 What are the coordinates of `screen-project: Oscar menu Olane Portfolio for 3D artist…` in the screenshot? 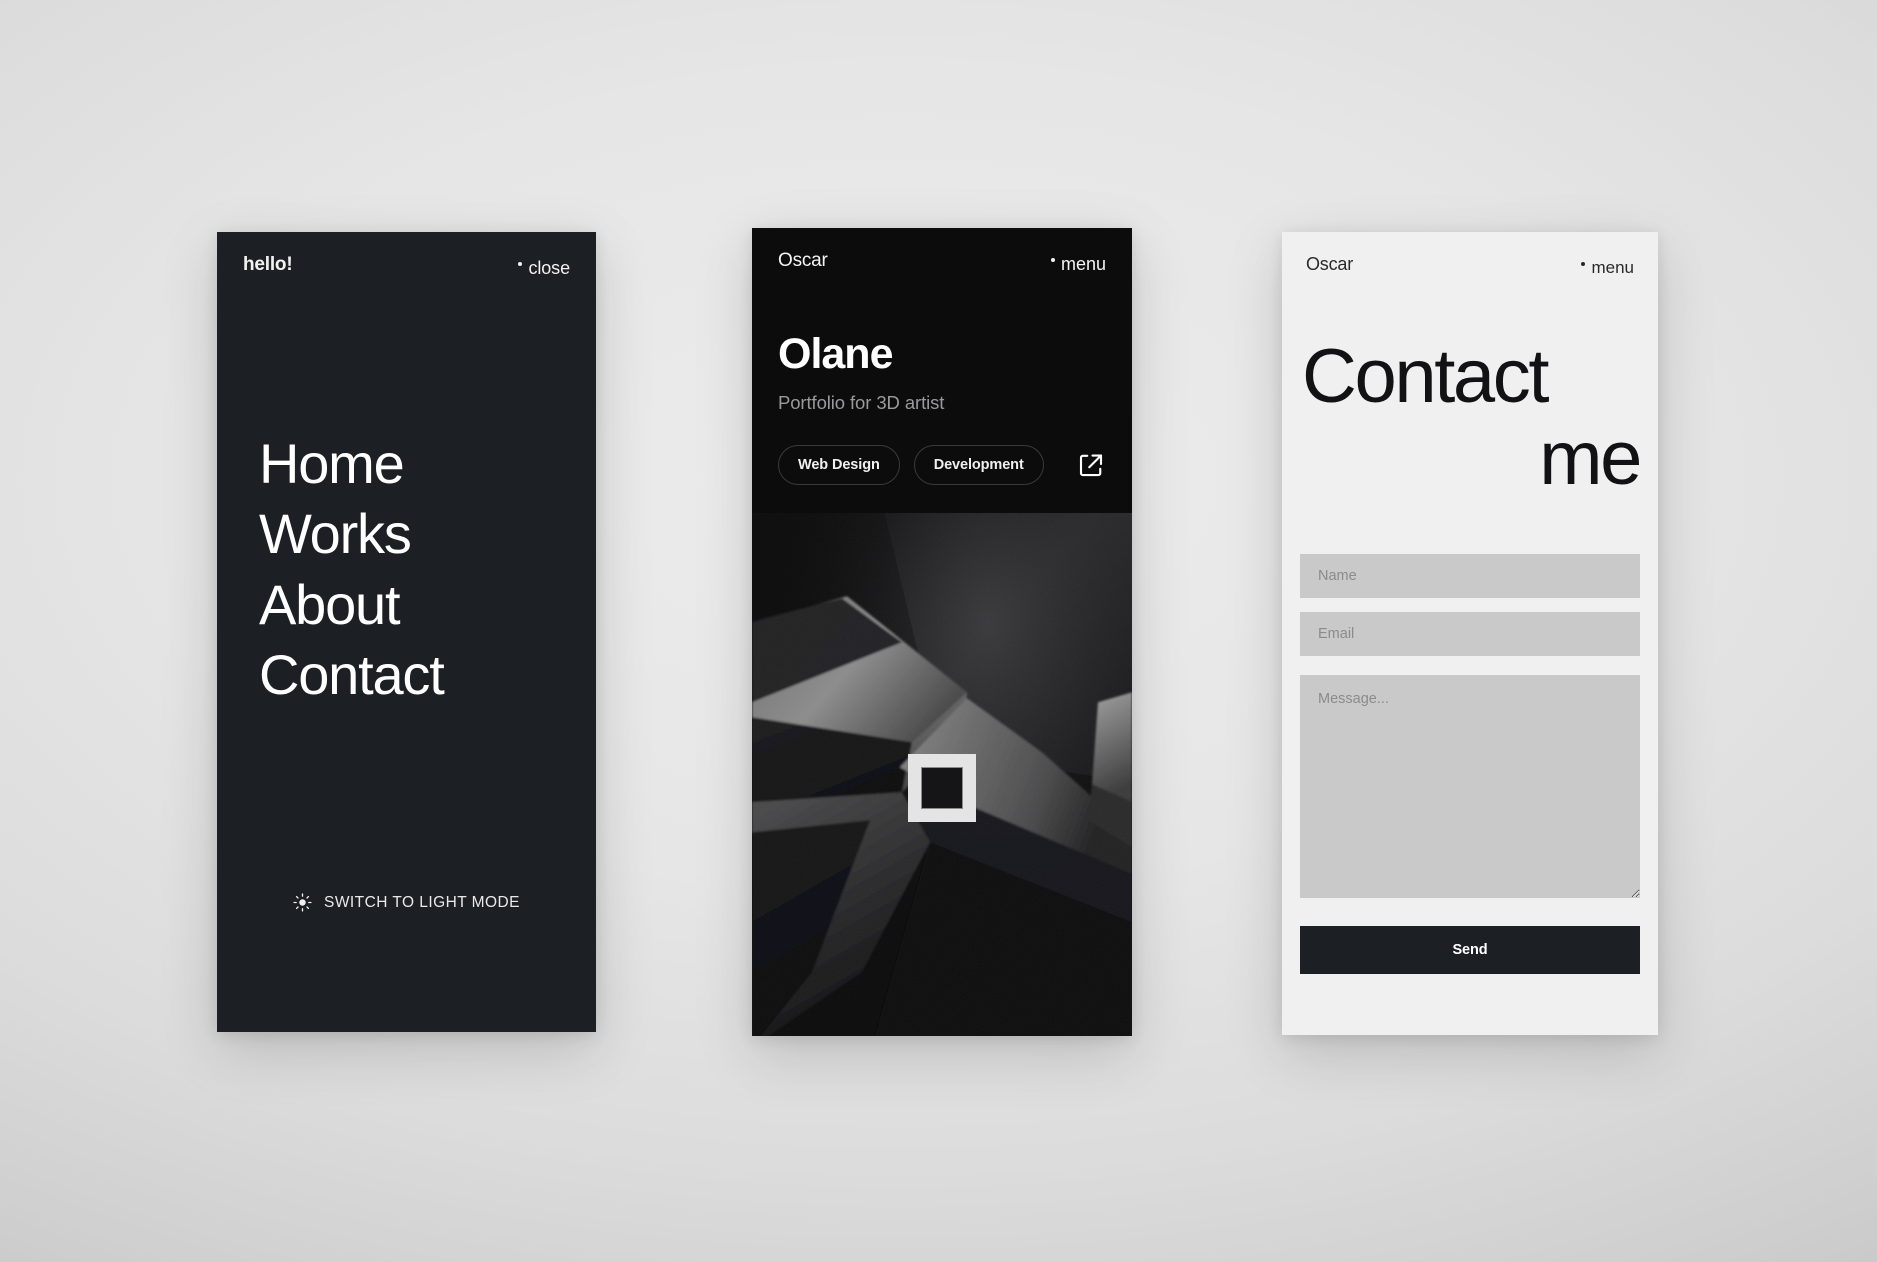 It's located at (942, 632).